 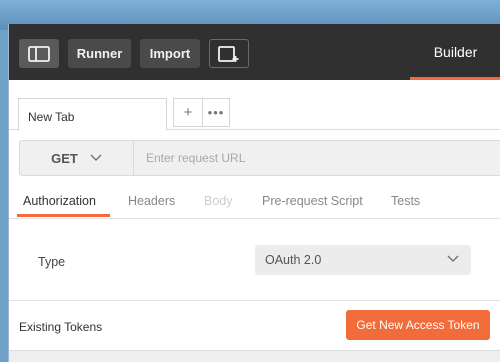 What do you see at coordinates (317, 158) in the screenshot?
I see `request-url-input` at bounding box center [317, 158].